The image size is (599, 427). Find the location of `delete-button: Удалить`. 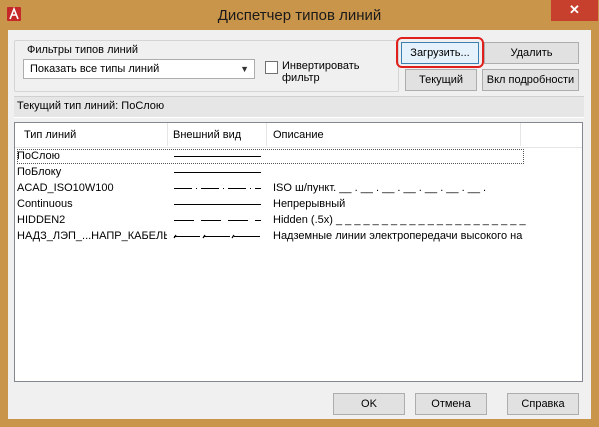

delete-button: Удалить is located at coordinates (531, 53).